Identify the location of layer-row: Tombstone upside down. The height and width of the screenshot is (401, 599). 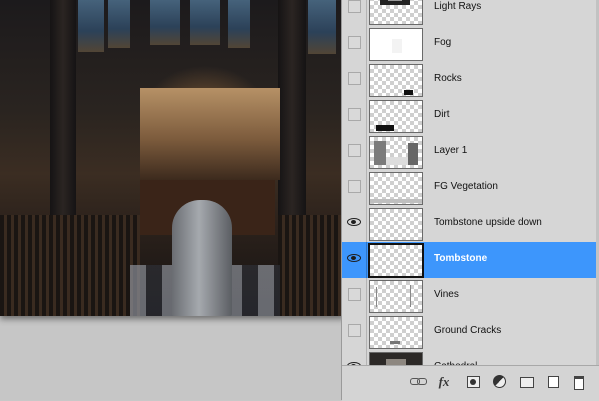
(470, 224).